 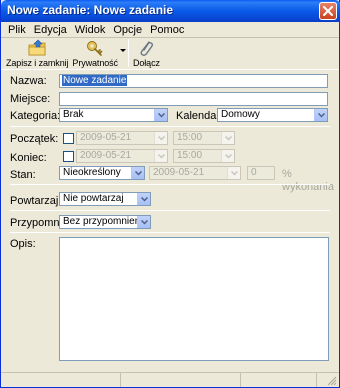 I want to click on status-date-dropdown, so click(x=233, y=173).